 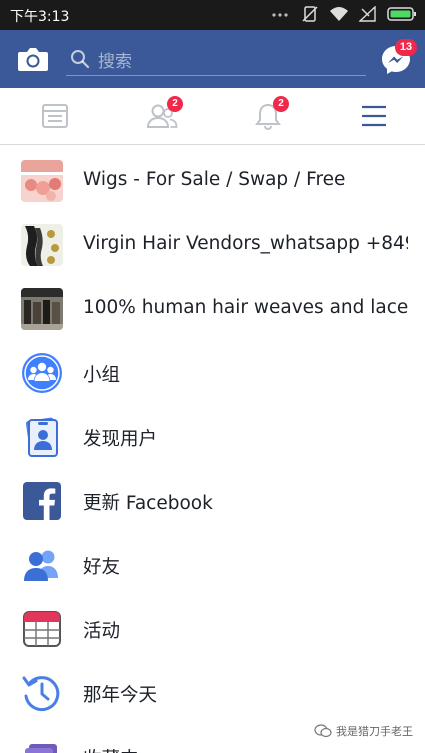 I want to click on menu-item-label: 发现用户, so click(x=120, y=439).